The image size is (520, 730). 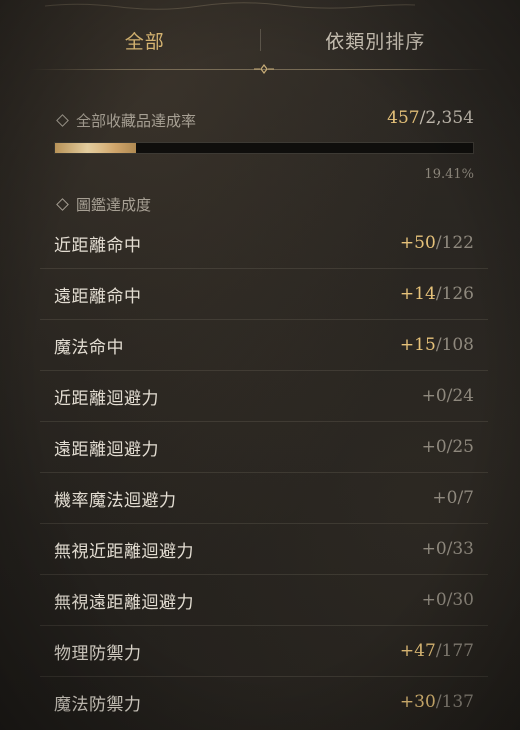 What do you see at coordinates (417, 702) in the screenshot?
I see `stat-bonus: +30` at bounding box center [417, 702].